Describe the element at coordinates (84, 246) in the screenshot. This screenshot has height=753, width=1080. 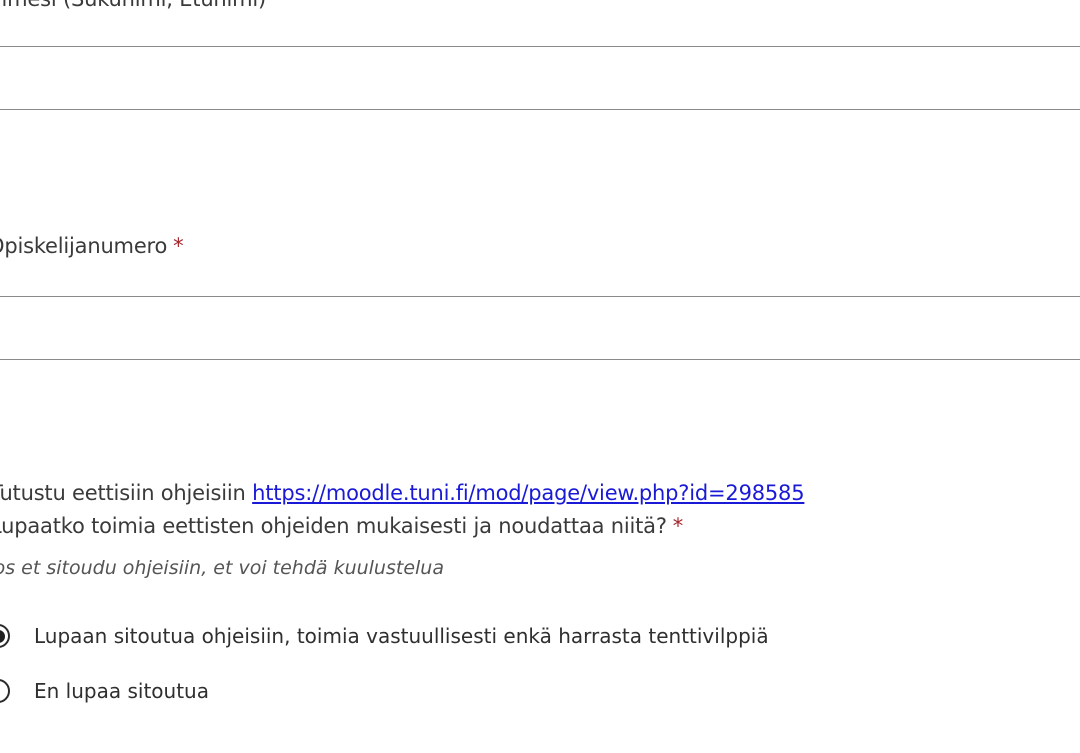
I see `student-number-question-text: Opiskelijanumero` at that location.